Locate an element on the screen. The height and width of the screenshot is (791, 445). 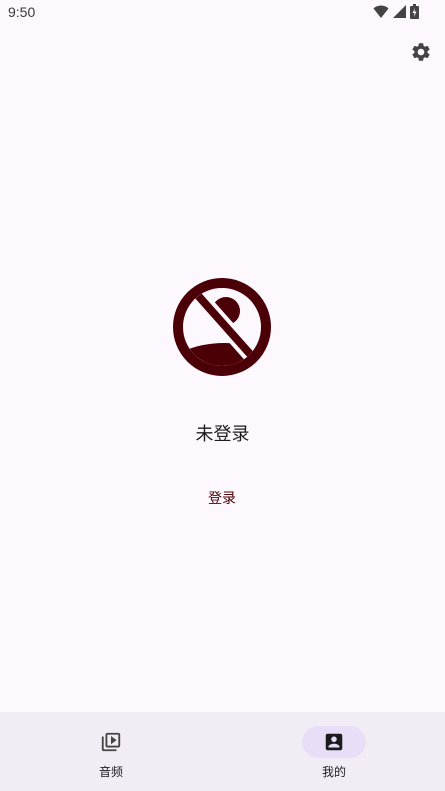
login-button: 登录 is located at coordinates (222, 499).